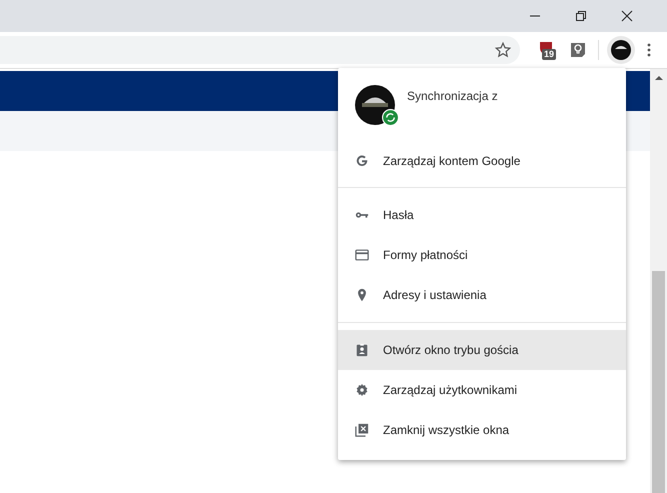  I want to click on restore-icon, so click(581, 16).